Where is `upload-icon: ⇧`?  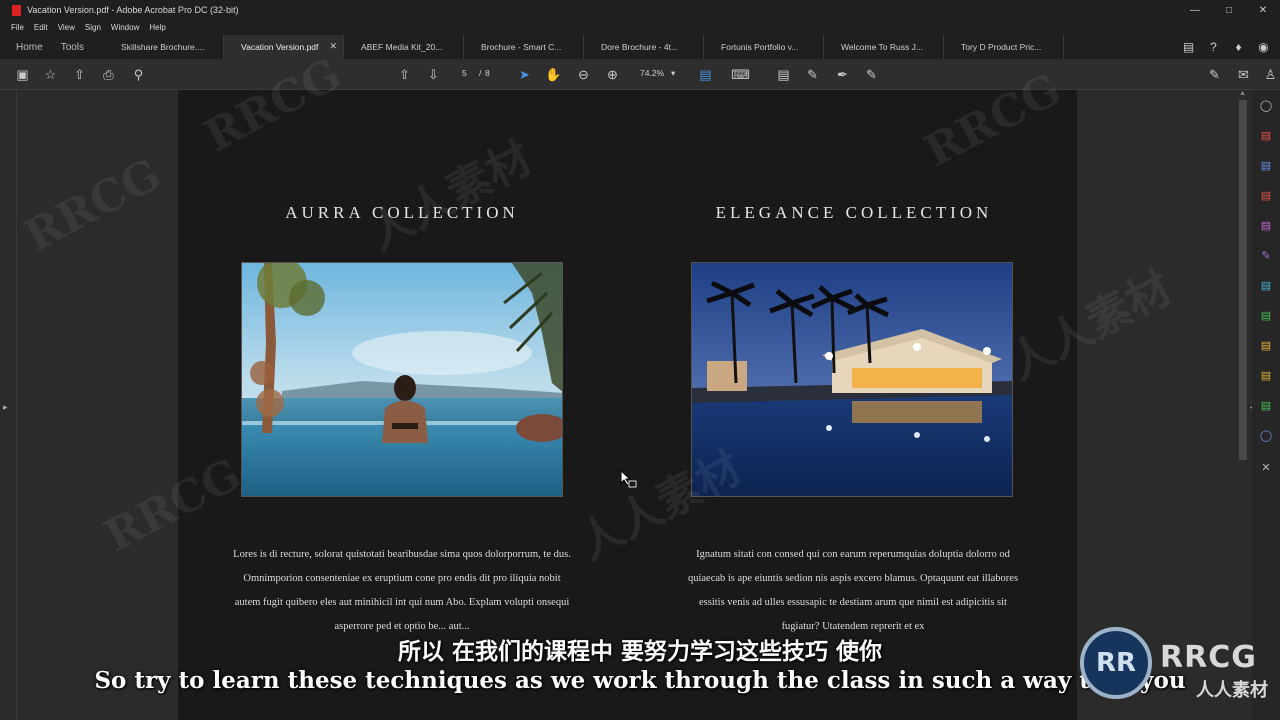 upload-icon: ⇧ is located at coordinates (79, 74).